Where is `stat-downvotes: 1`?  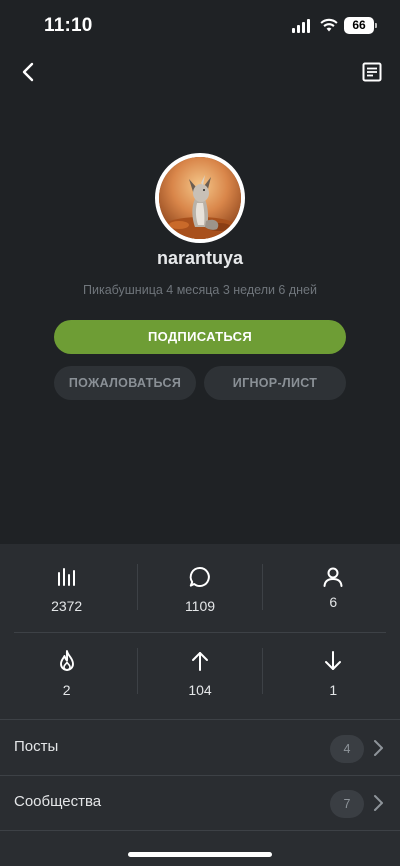
stat-downvotes: 1 is located at coordinates (333, 688).